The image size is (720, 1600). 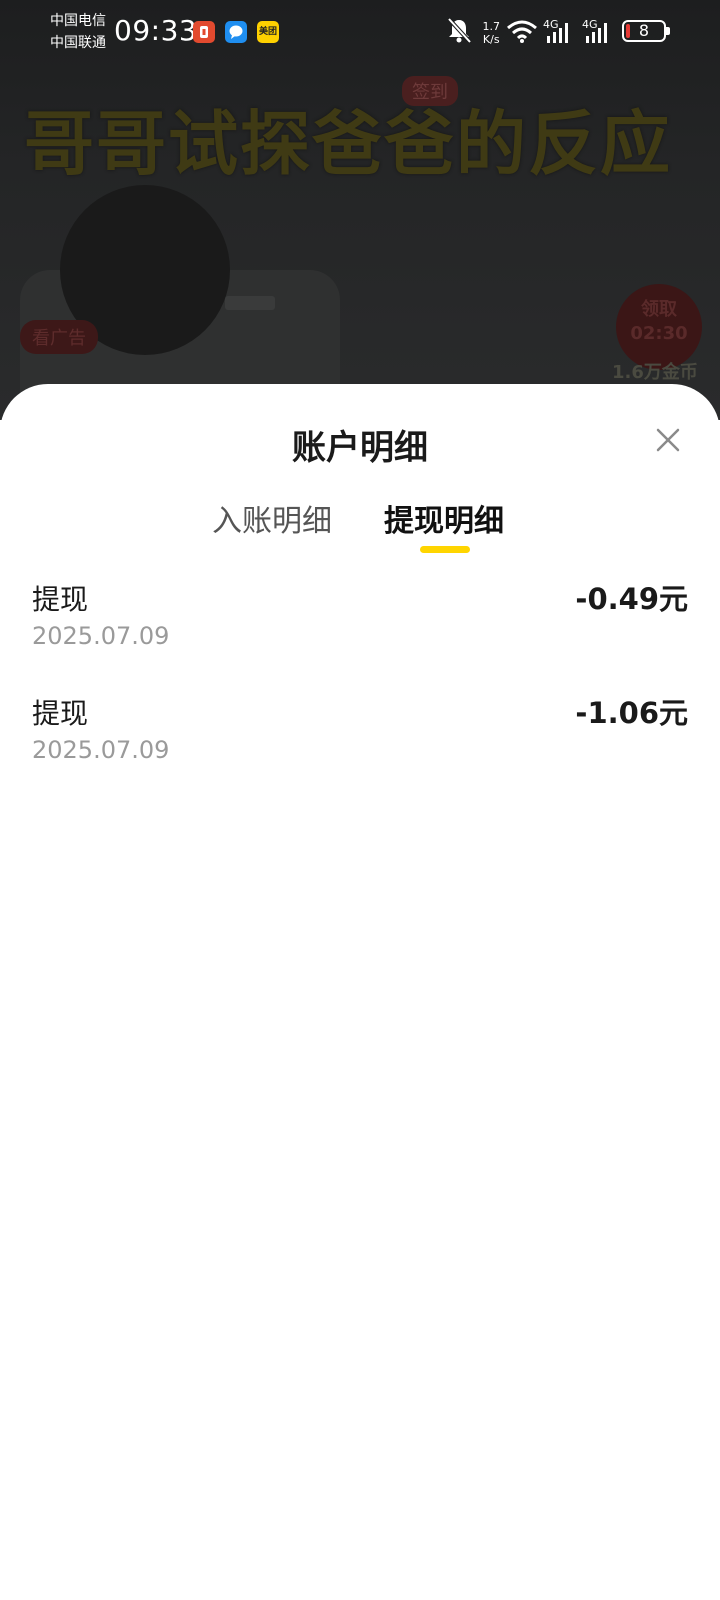 What do you see at coordinates (444, 518) in the screenshot?
I see `tab-withdrawal-details: 提现明细` at bounding box center [444, 518].